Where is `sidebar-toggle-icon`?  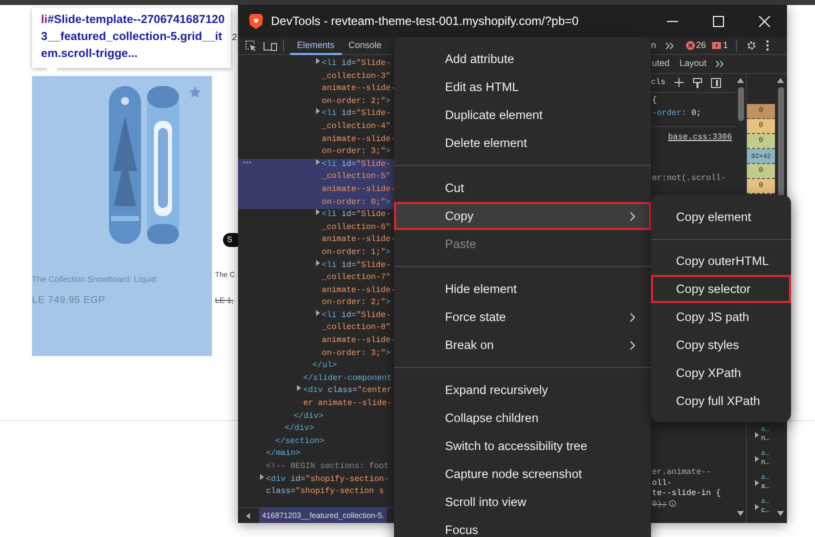
sidebar-toggle-icon is located at coordinates (716, 83).